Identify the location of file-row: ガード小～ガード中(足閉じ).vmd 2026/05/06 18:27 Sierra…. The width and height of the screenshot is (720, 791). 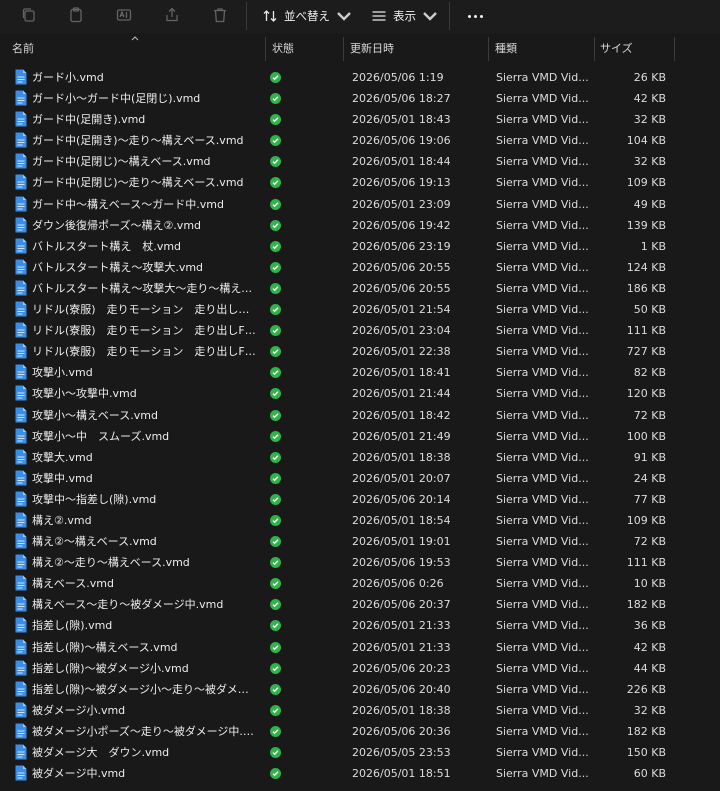
(360, 98).